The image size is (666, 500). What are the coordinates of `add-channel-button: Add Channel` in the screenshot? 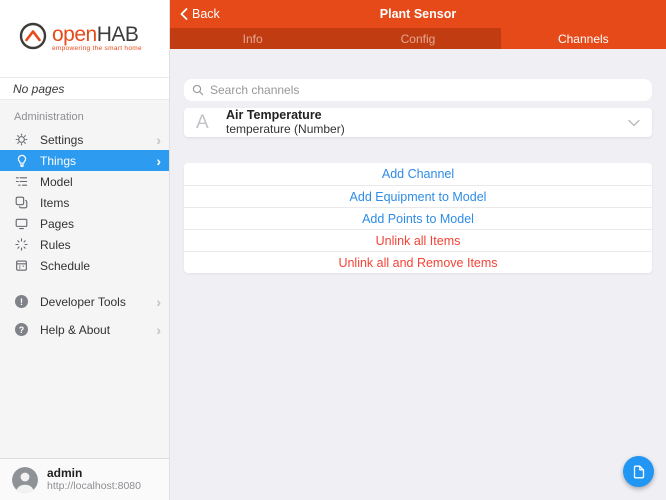 It's located at (418, 174).